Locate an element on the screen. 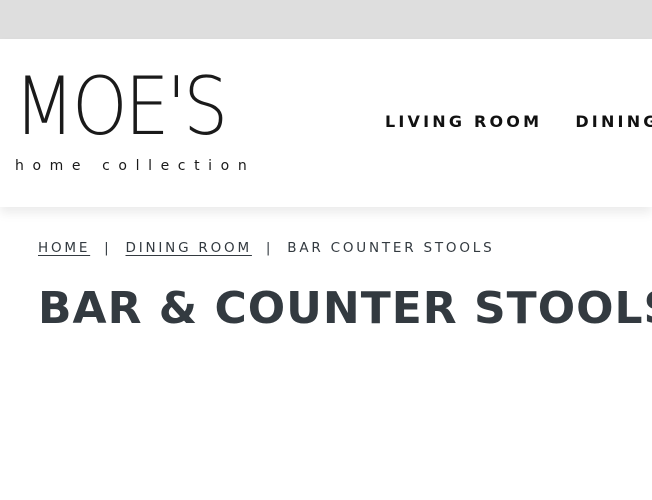 The height and width of the screenshot is (500, 652). nav-item-dining-room: DINING ROOM is located at coordinates (613, 121).